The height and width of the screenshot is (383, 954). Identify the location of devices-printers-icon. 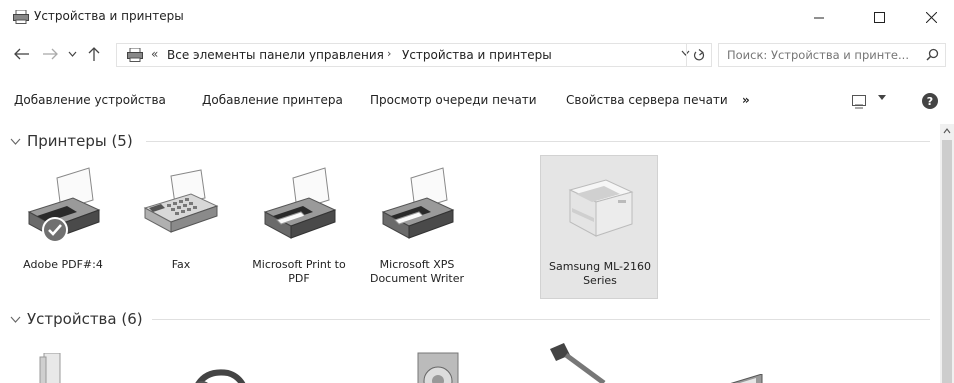
(135, 55).